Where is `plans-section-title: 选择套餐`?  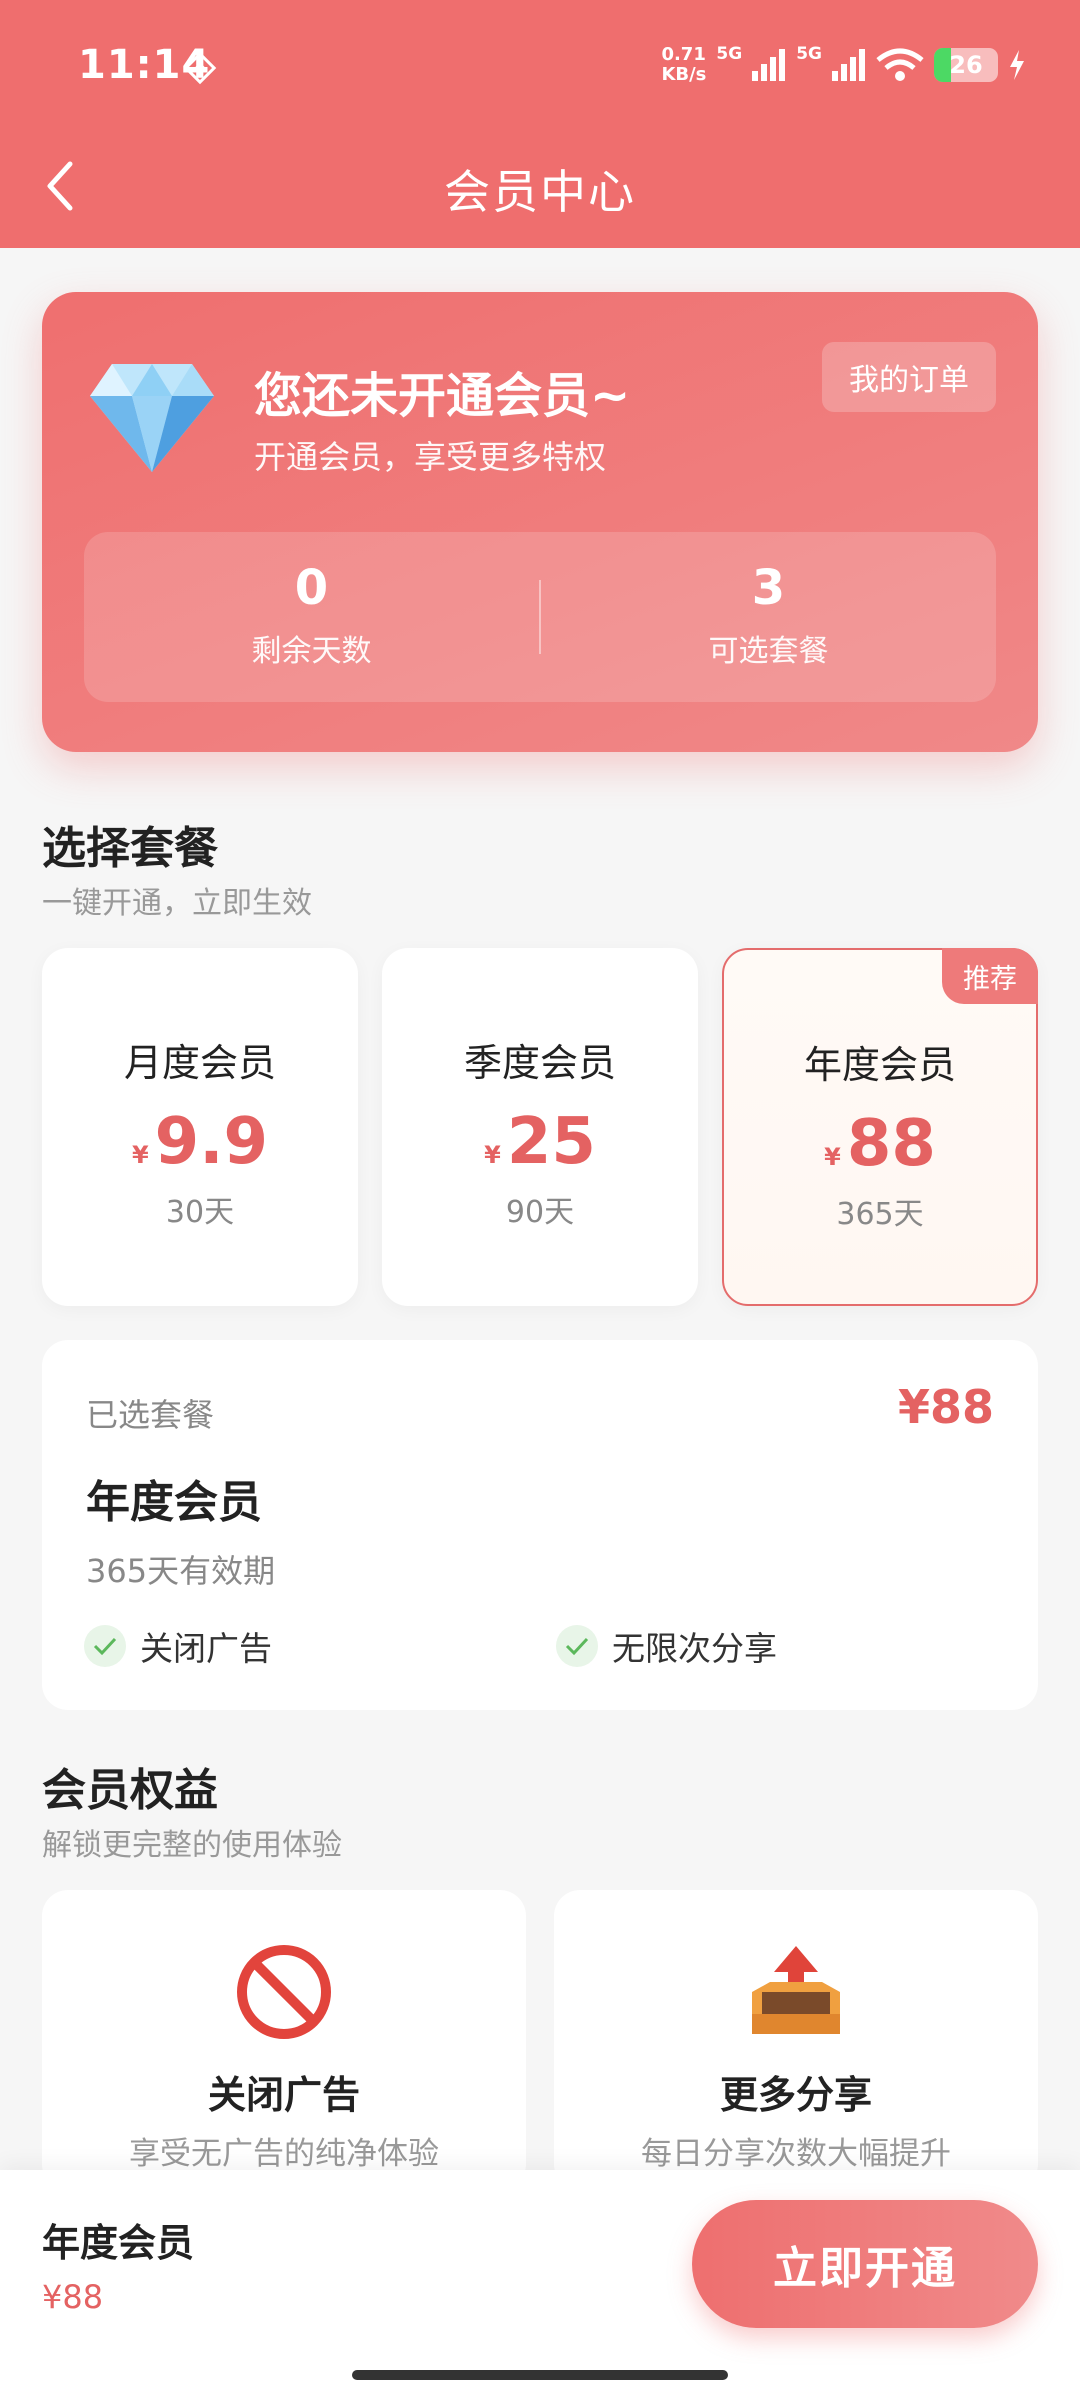 plans-section-title: 选择套餐 is located at coordinates (130, 848).